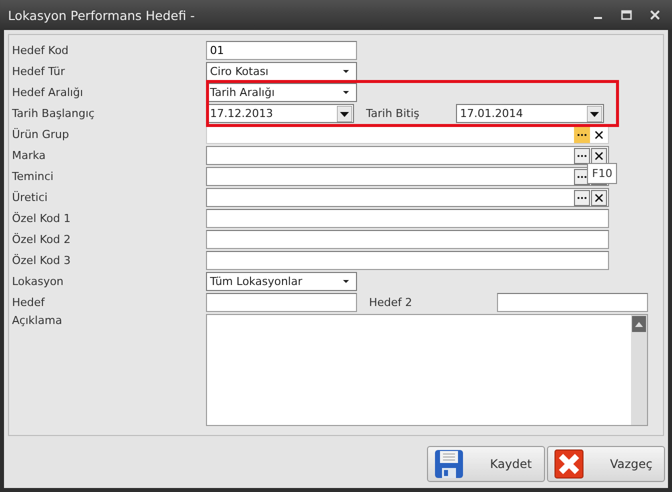 Image resolution: width=672 pixels, height=492 pixels. What do you see at coordinates (626, 15) in the screenshot?
I see `maximize-icon` at bounding box center [626, 15].